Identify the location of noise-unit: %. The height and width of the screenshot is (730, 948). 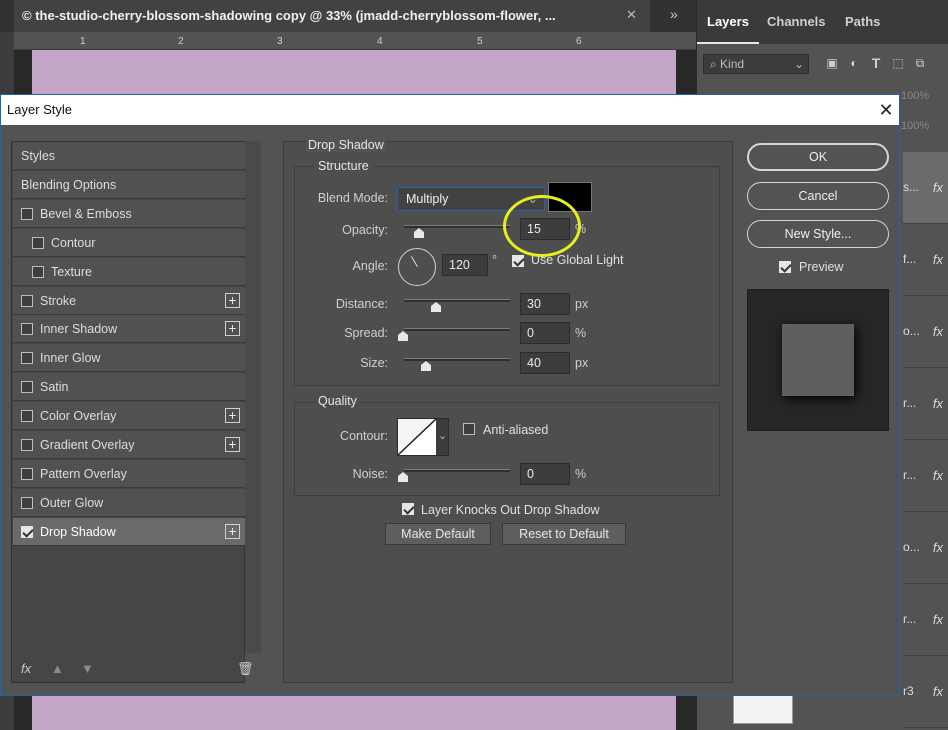
(581, 474).